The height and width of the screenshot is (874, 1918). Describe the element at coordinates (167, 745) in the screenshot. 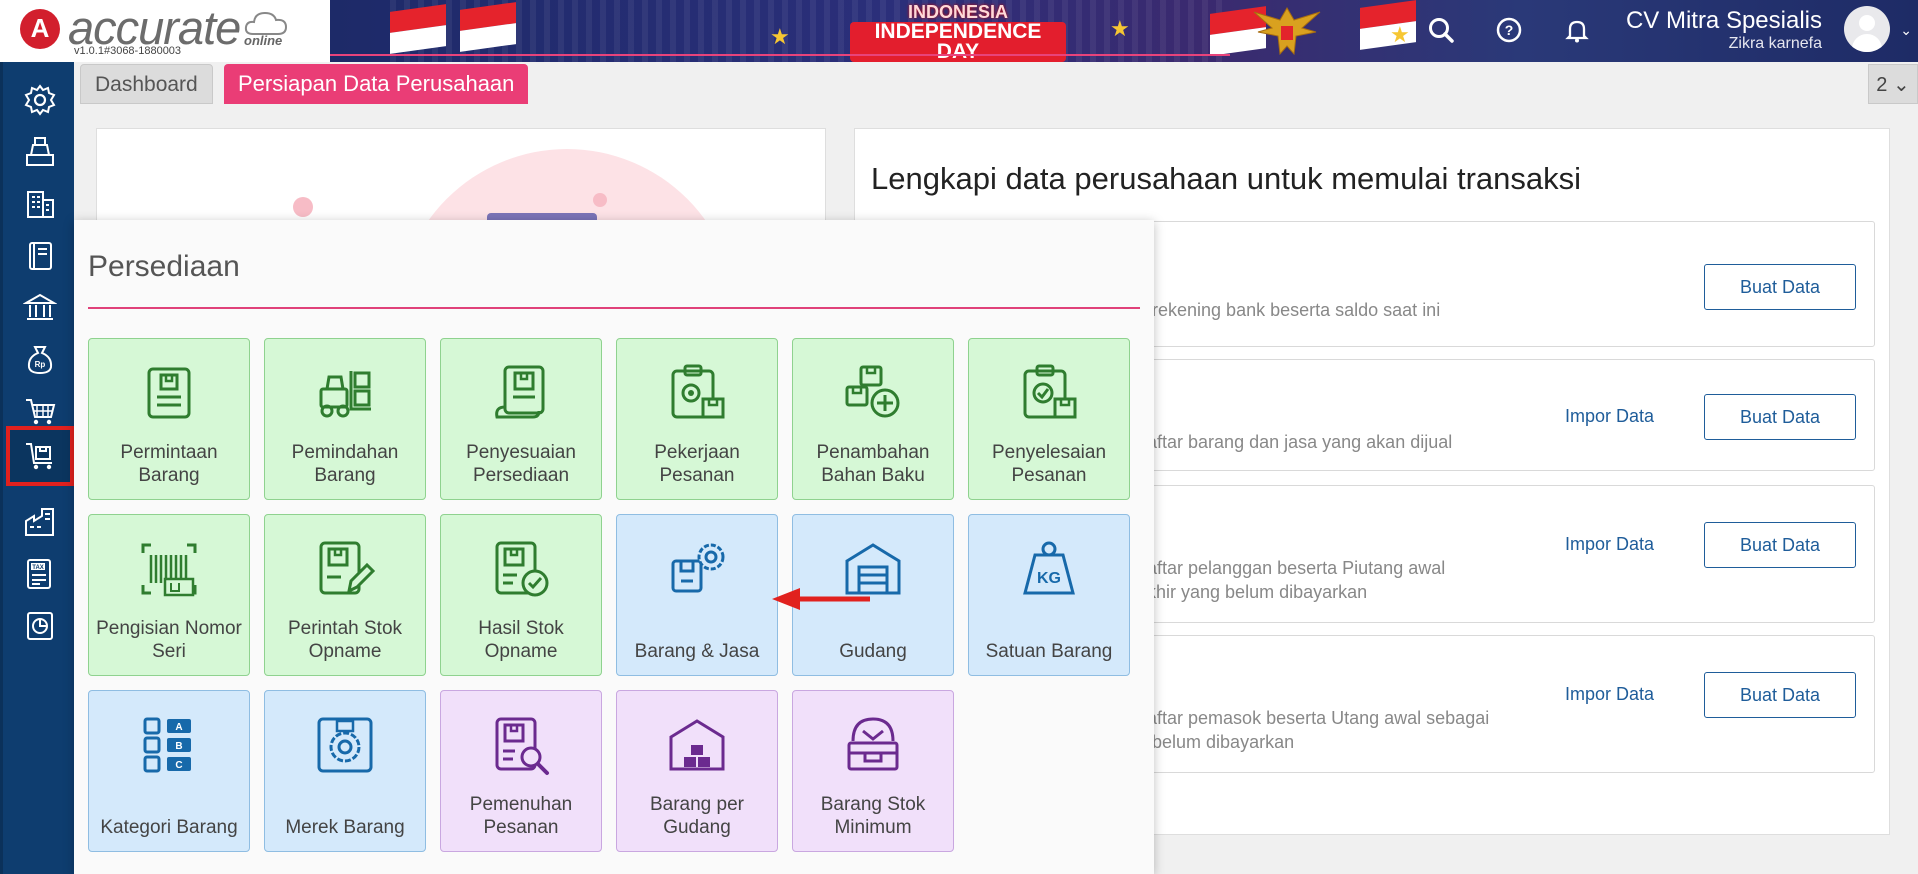

I see `category-list-icon: ABC` at that location.